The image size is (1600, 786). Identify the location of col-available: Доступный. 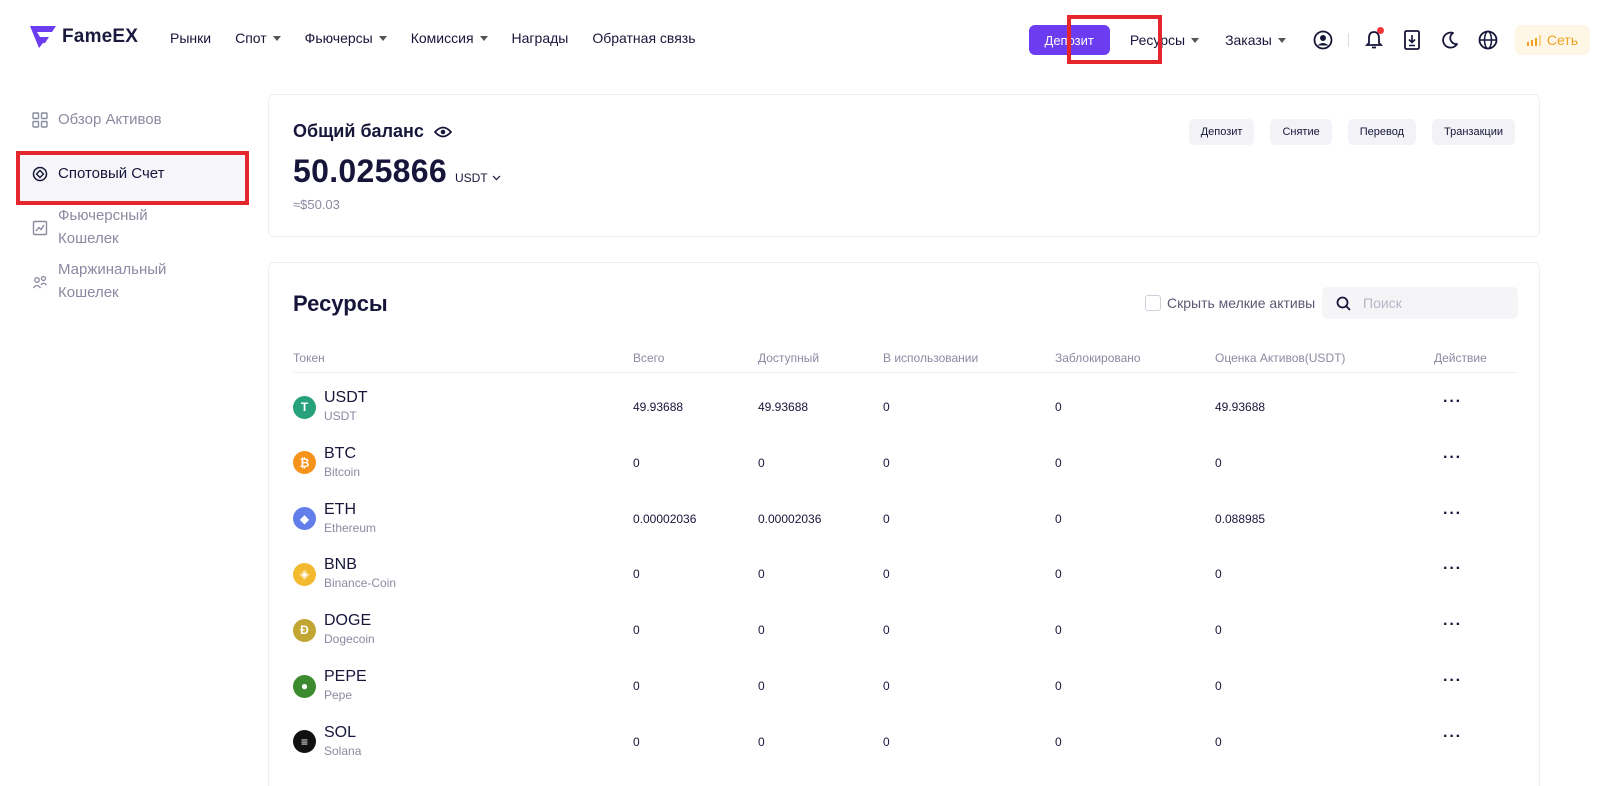
(789, 358).